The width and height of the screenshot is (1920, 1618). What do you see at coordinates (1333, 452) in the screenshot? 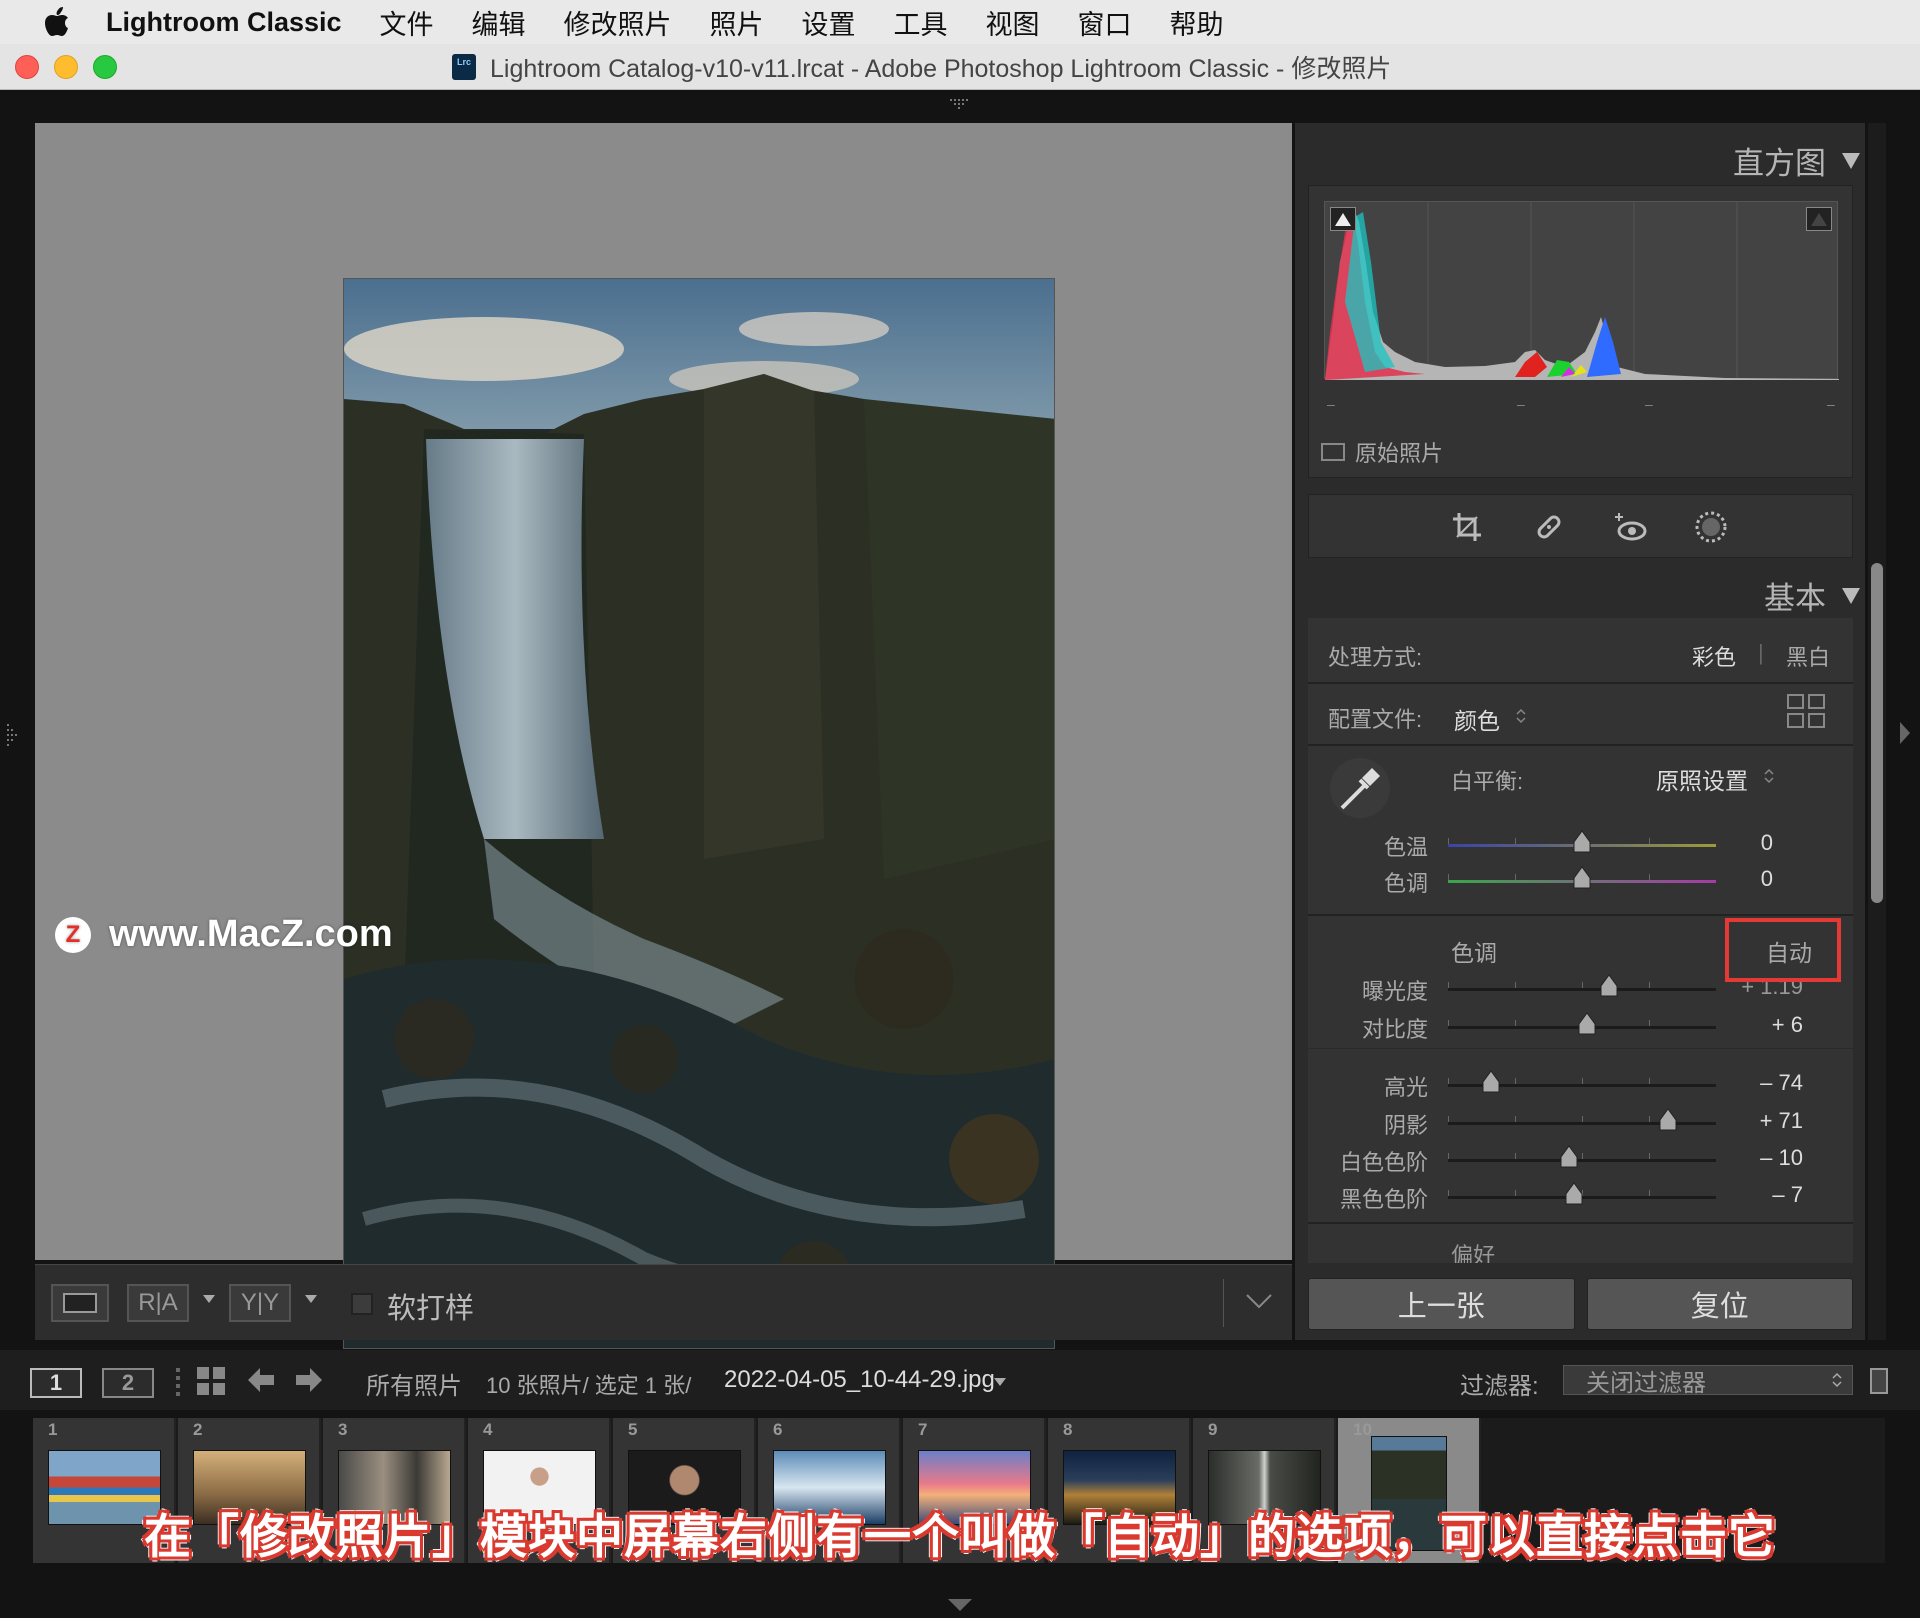
I see `original-photo-checkbox` at bounding box center [1333, 452].